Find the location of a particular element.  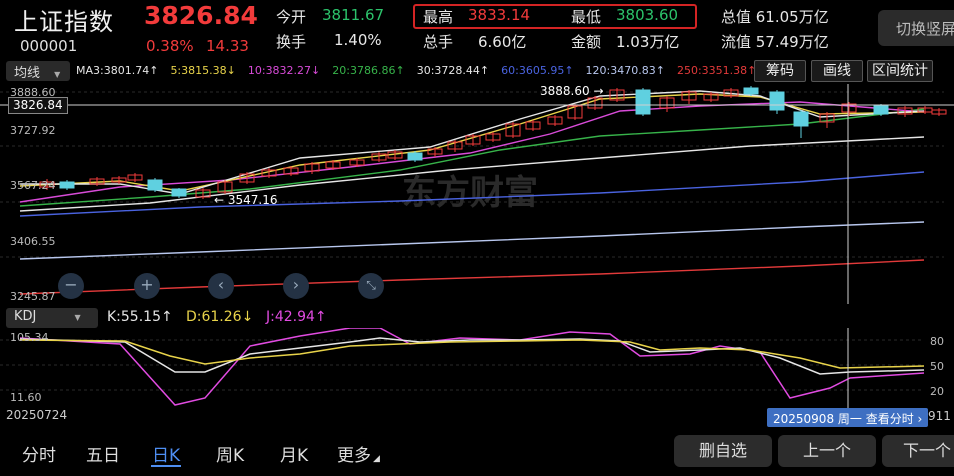

ma-selector-label: 均线 is located at coordinates (27, 73).